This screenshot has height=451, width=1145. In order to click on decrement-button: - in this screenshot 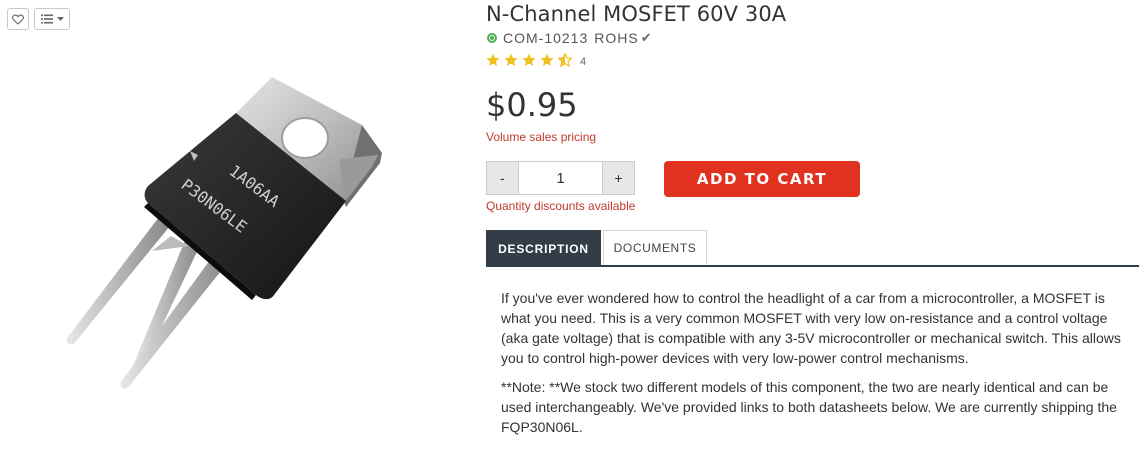, I will do `click(502, 178)`.